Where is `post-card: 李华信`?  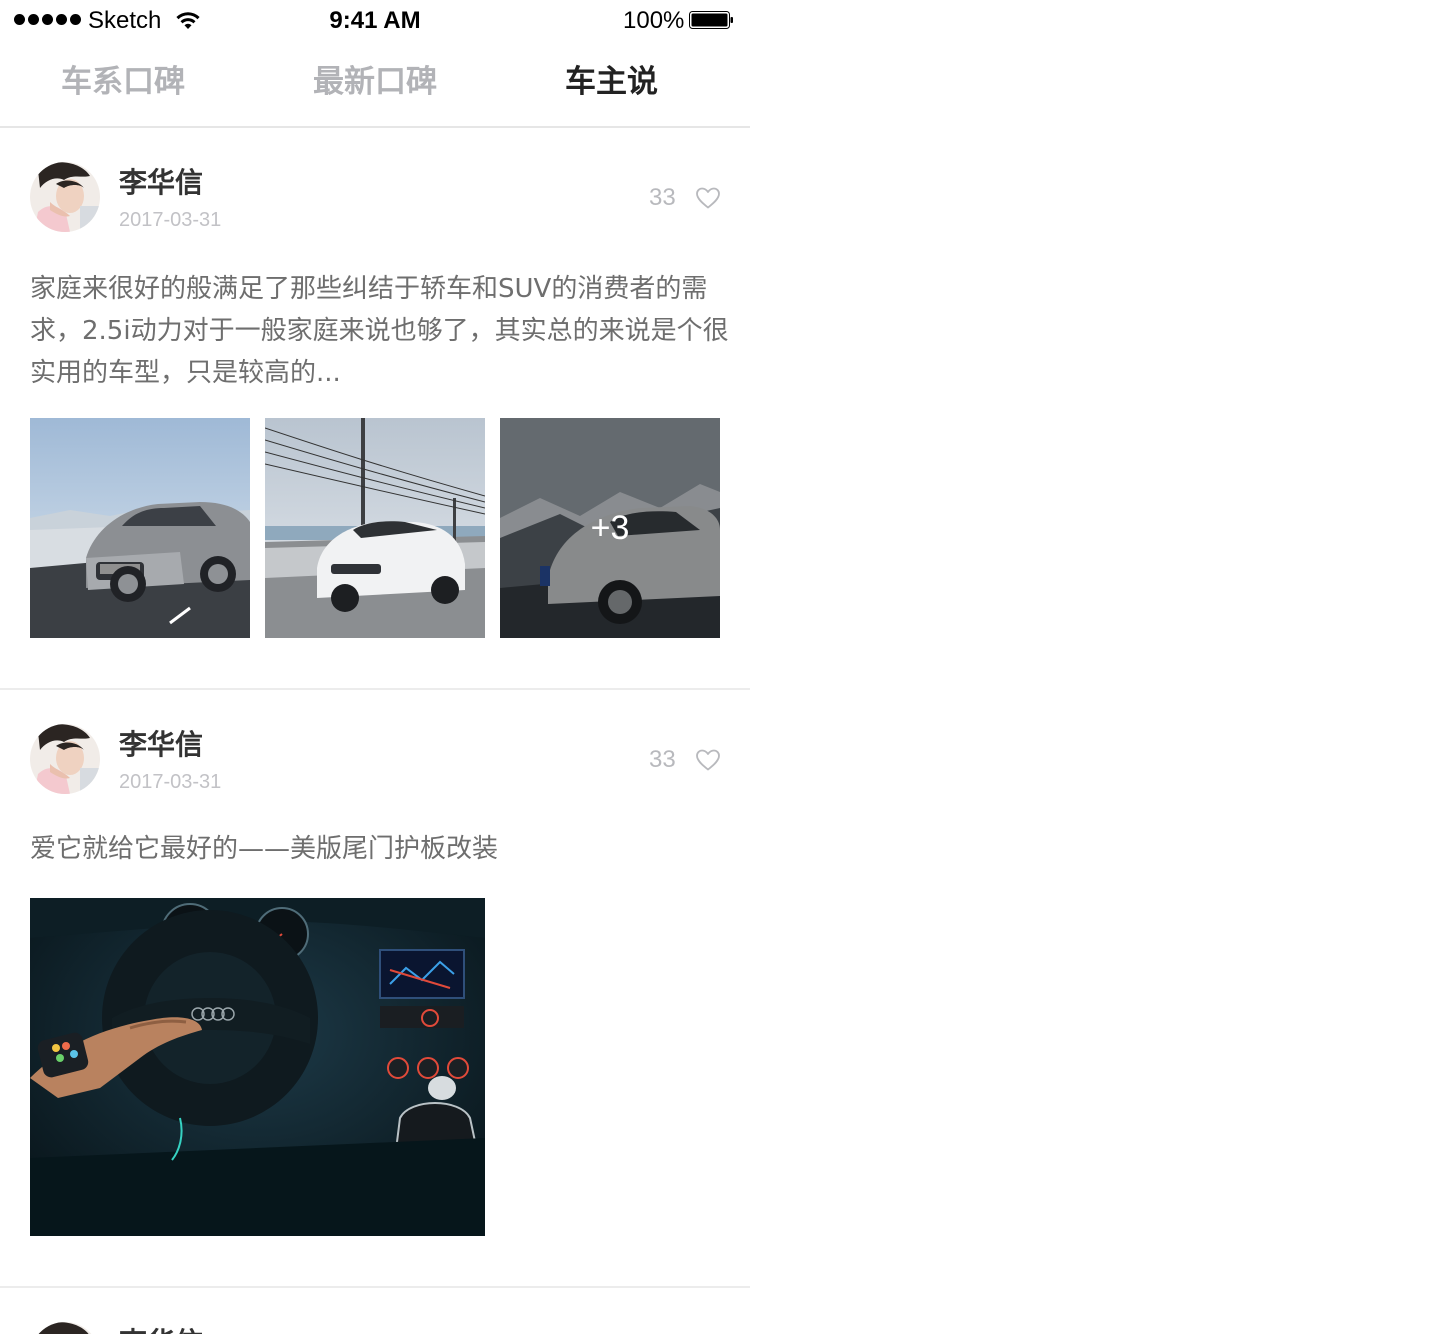 post-card: 李华信 is located at coordinates (375, 1311).